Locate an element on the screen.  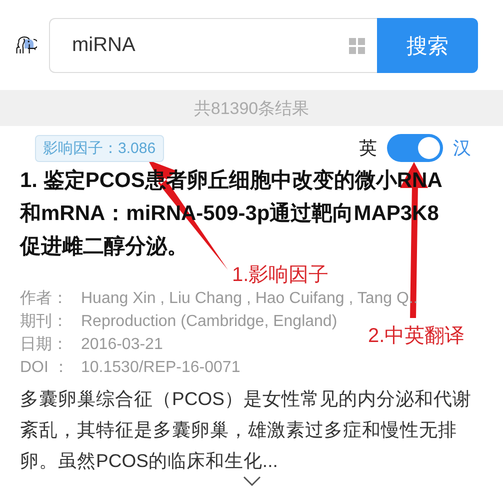
meta-value: 10.1530/REP-16-0071 is located at coordinates (160, 368).